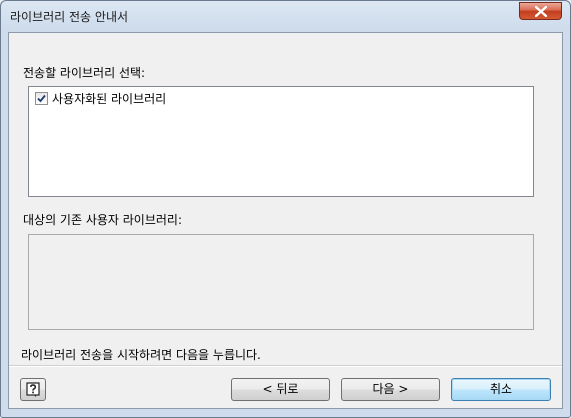  I want to click on cancel-button: 취소, so click(501, 389).